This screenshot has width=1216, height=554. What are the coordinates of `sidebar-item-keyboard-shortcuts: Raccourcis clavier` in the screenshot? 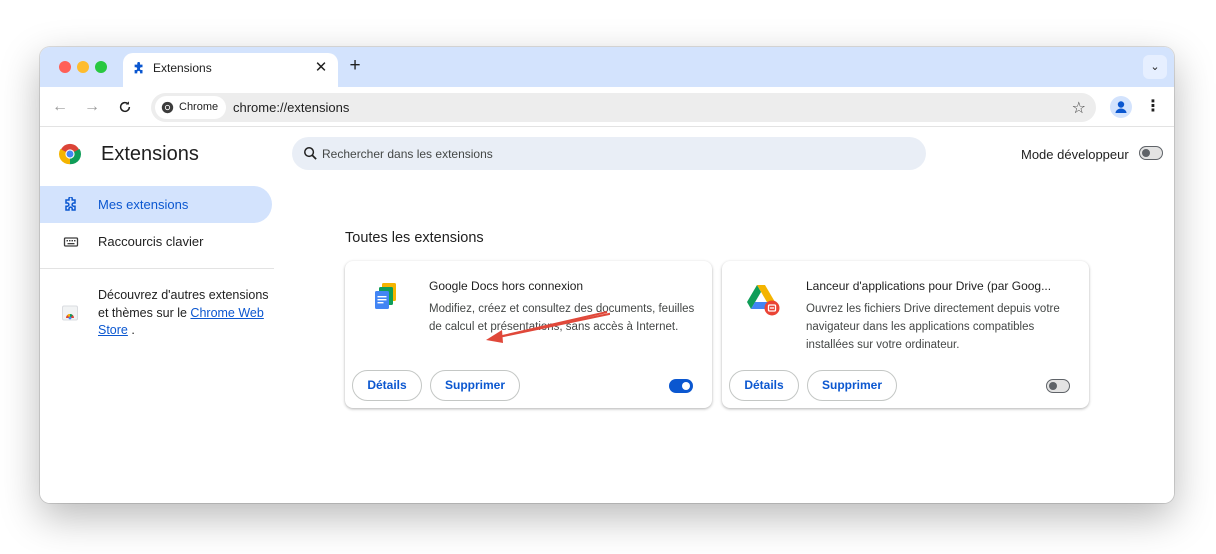 It's located at (156, 241).